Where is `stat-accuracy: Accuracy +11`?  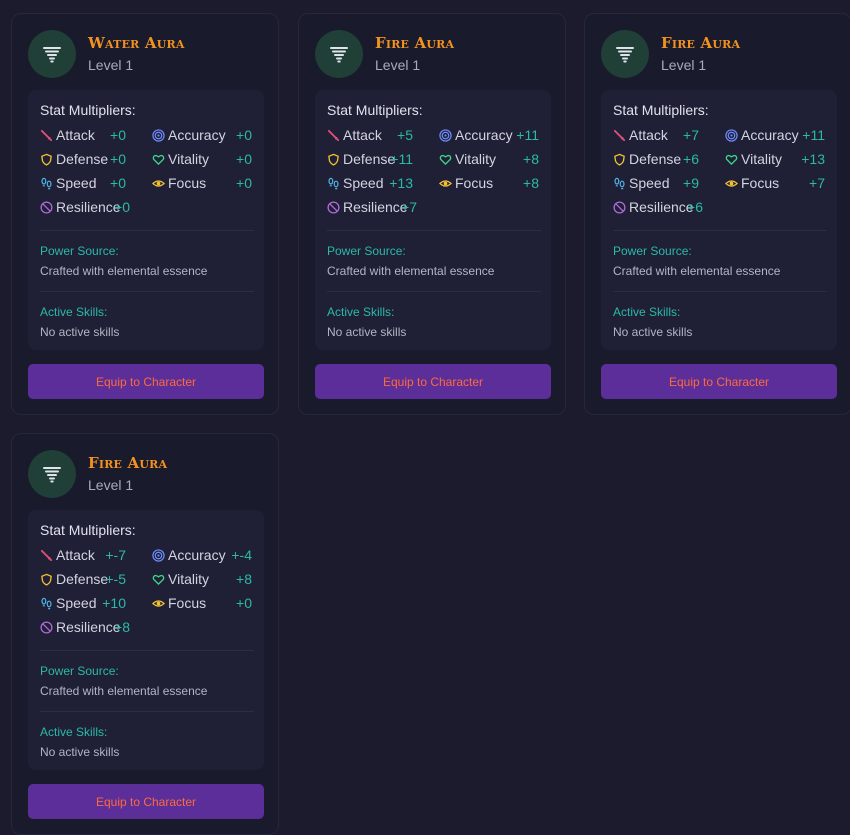
stat-accuracy: Accuracy +11 is located at coordinates (489, 136).